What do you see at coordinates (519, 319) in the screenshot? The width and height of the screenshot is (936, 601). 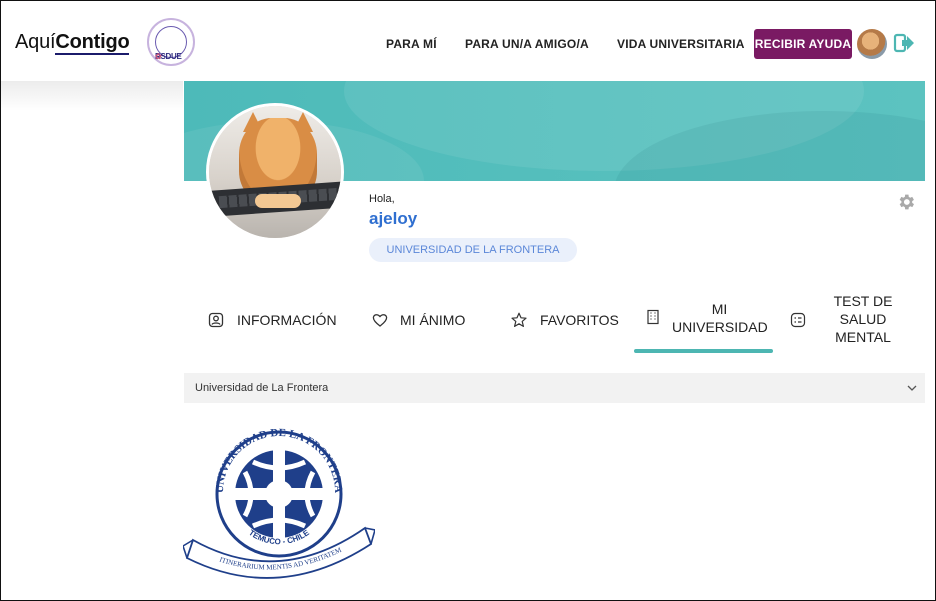 I see `star-icon` at bounding box center [519, 319].